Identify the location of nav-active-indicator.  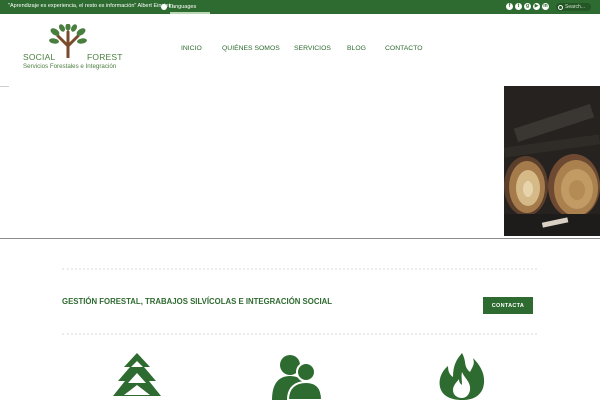
(190, 13).